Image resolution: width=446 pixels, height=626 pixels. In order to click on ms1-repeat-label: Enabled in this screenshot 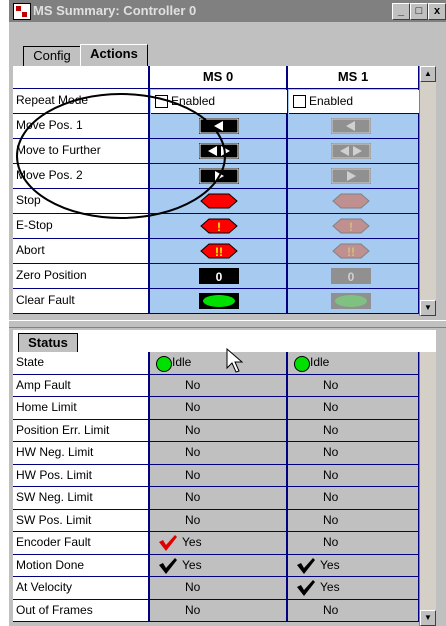, I will do `click(331, 101)`.